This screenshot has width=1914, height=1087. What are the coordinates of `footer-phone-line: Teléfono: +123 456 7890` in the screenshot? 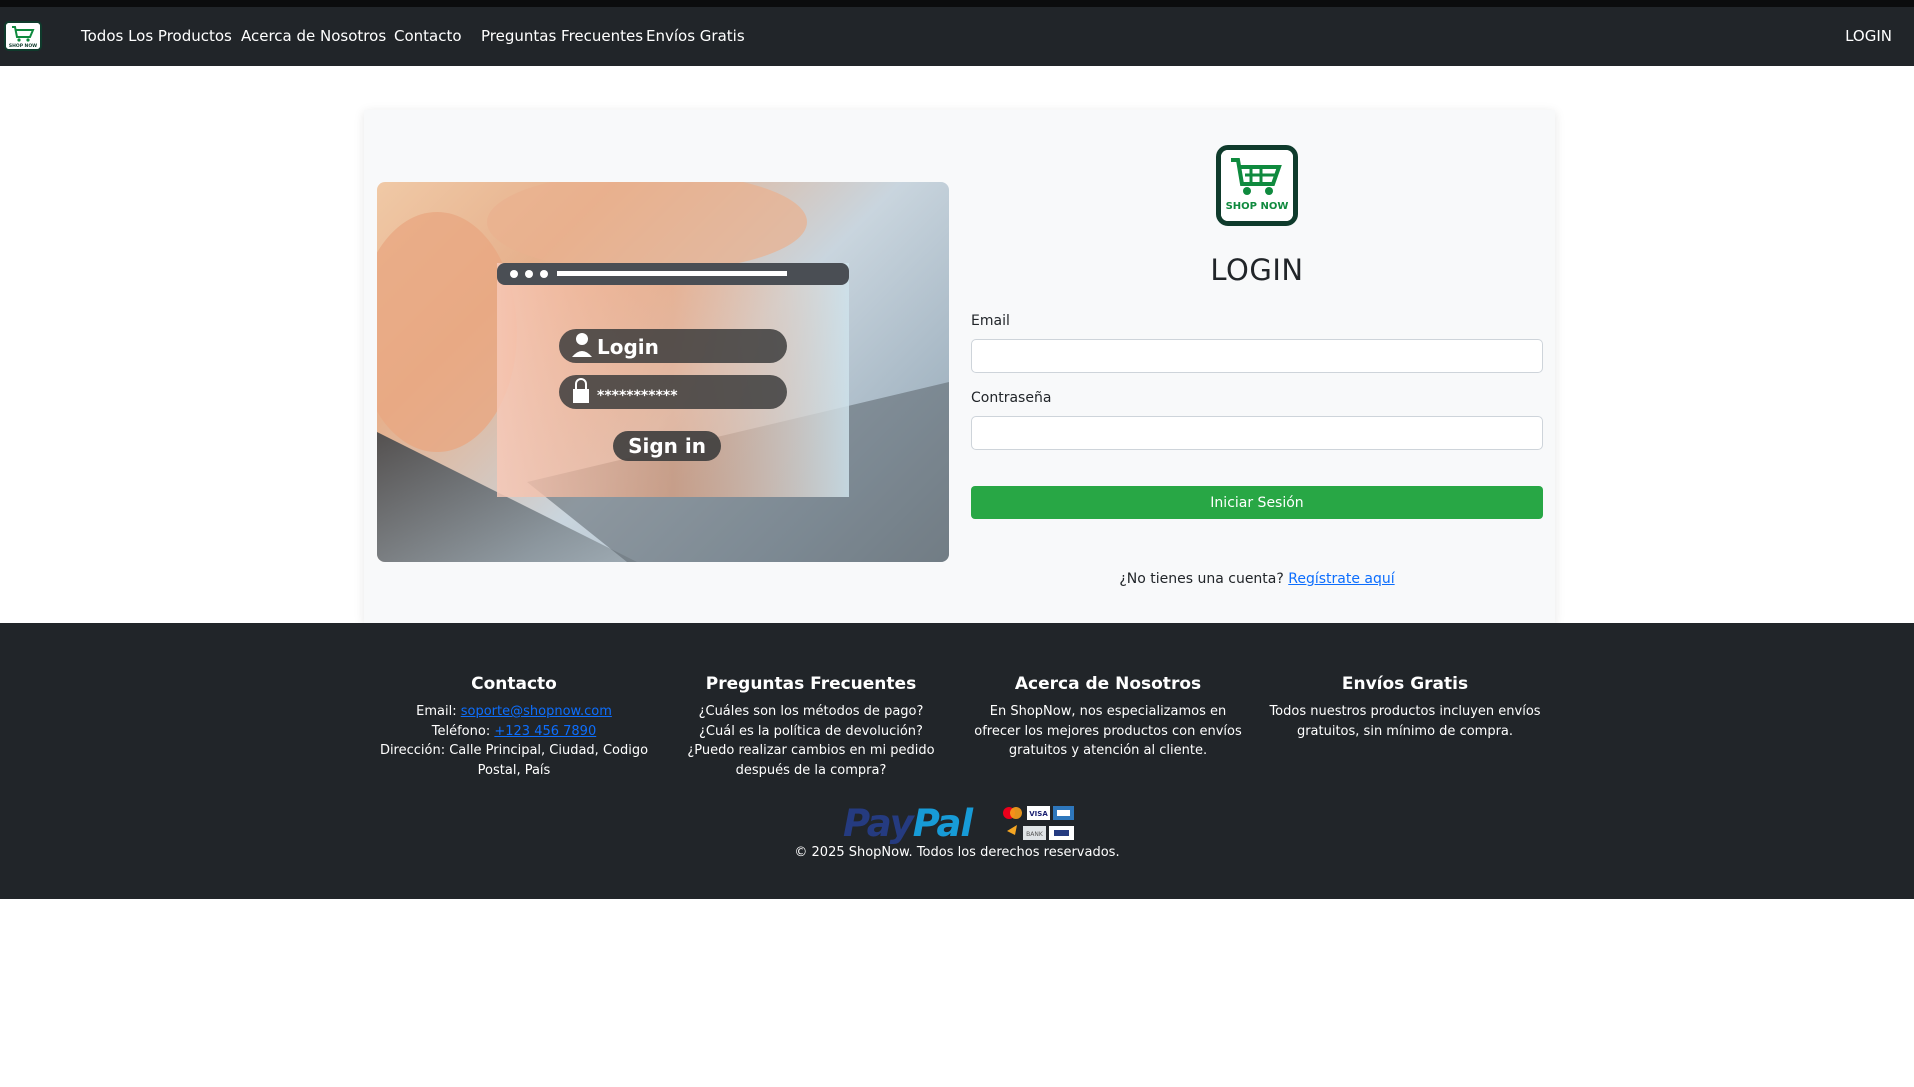 It's located at (514, 732).